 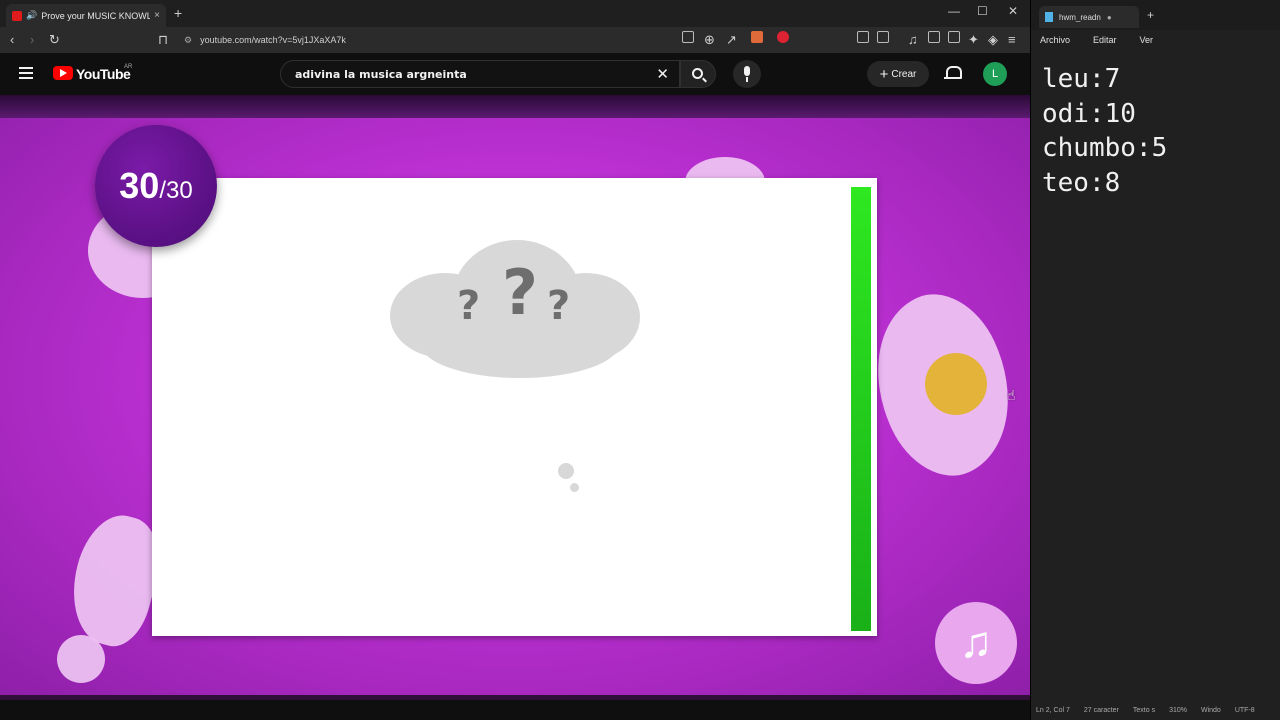 I want to click on notepad-menu: Archivo Editar Ver, so click(x=1155, y=40).